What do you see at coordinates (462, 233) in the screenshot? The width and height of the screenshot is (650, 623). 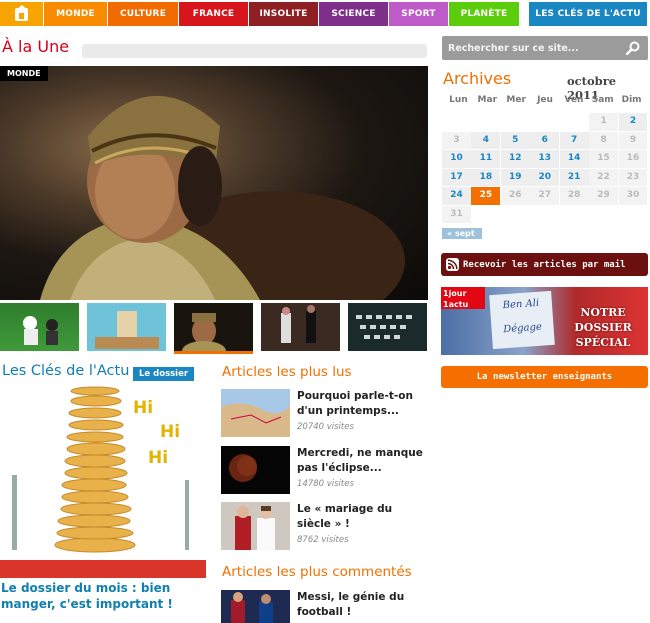 I see `calendar-prev-month-link: « sept` at bounding box center [462, 233].